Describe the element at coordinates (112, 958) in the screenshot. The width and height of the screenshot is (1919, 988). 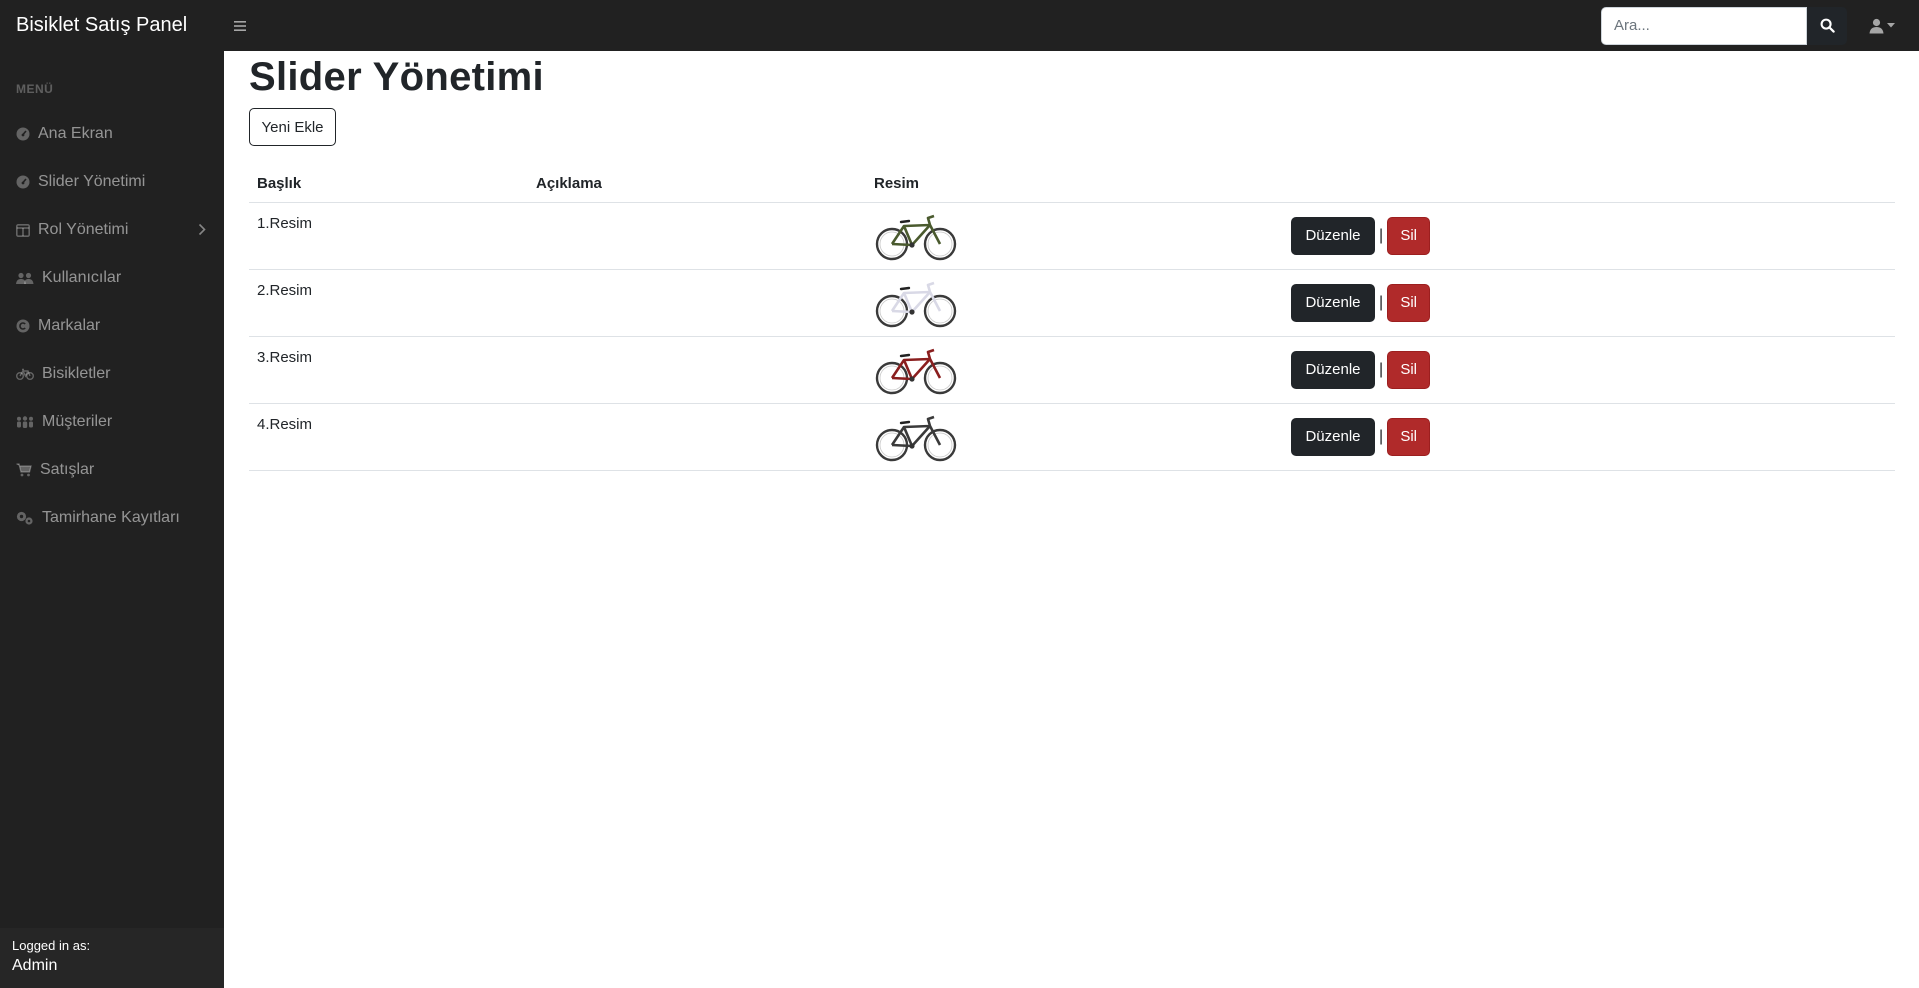
I see `sidebar-footer: Logged in as: Admin` at that location.